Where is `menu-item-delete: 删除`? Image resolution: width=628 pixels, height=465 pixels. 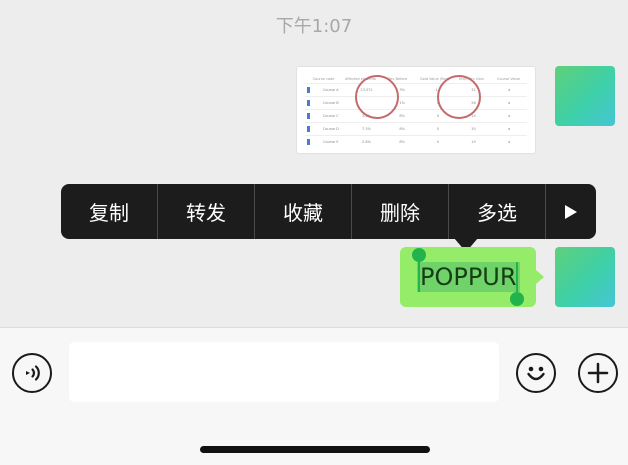
menu-item-delete: 删除 is located at coordinates (400, 211).